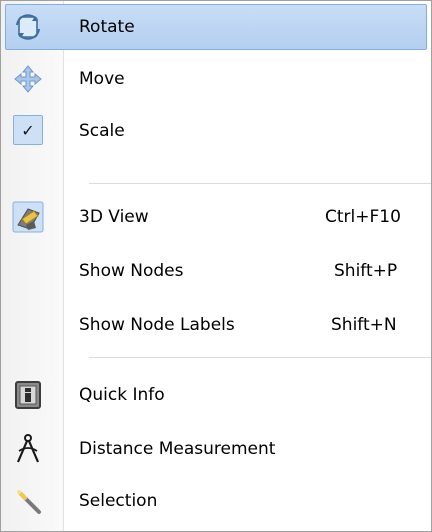 Image resolution: width=432 pixels, height=532 pixels. What do you see at coordinates (216, 217) in the screenshot?
I see `menu-item-3d-view: 3D View Ctrl+F10` at bounding box center [216, 217].